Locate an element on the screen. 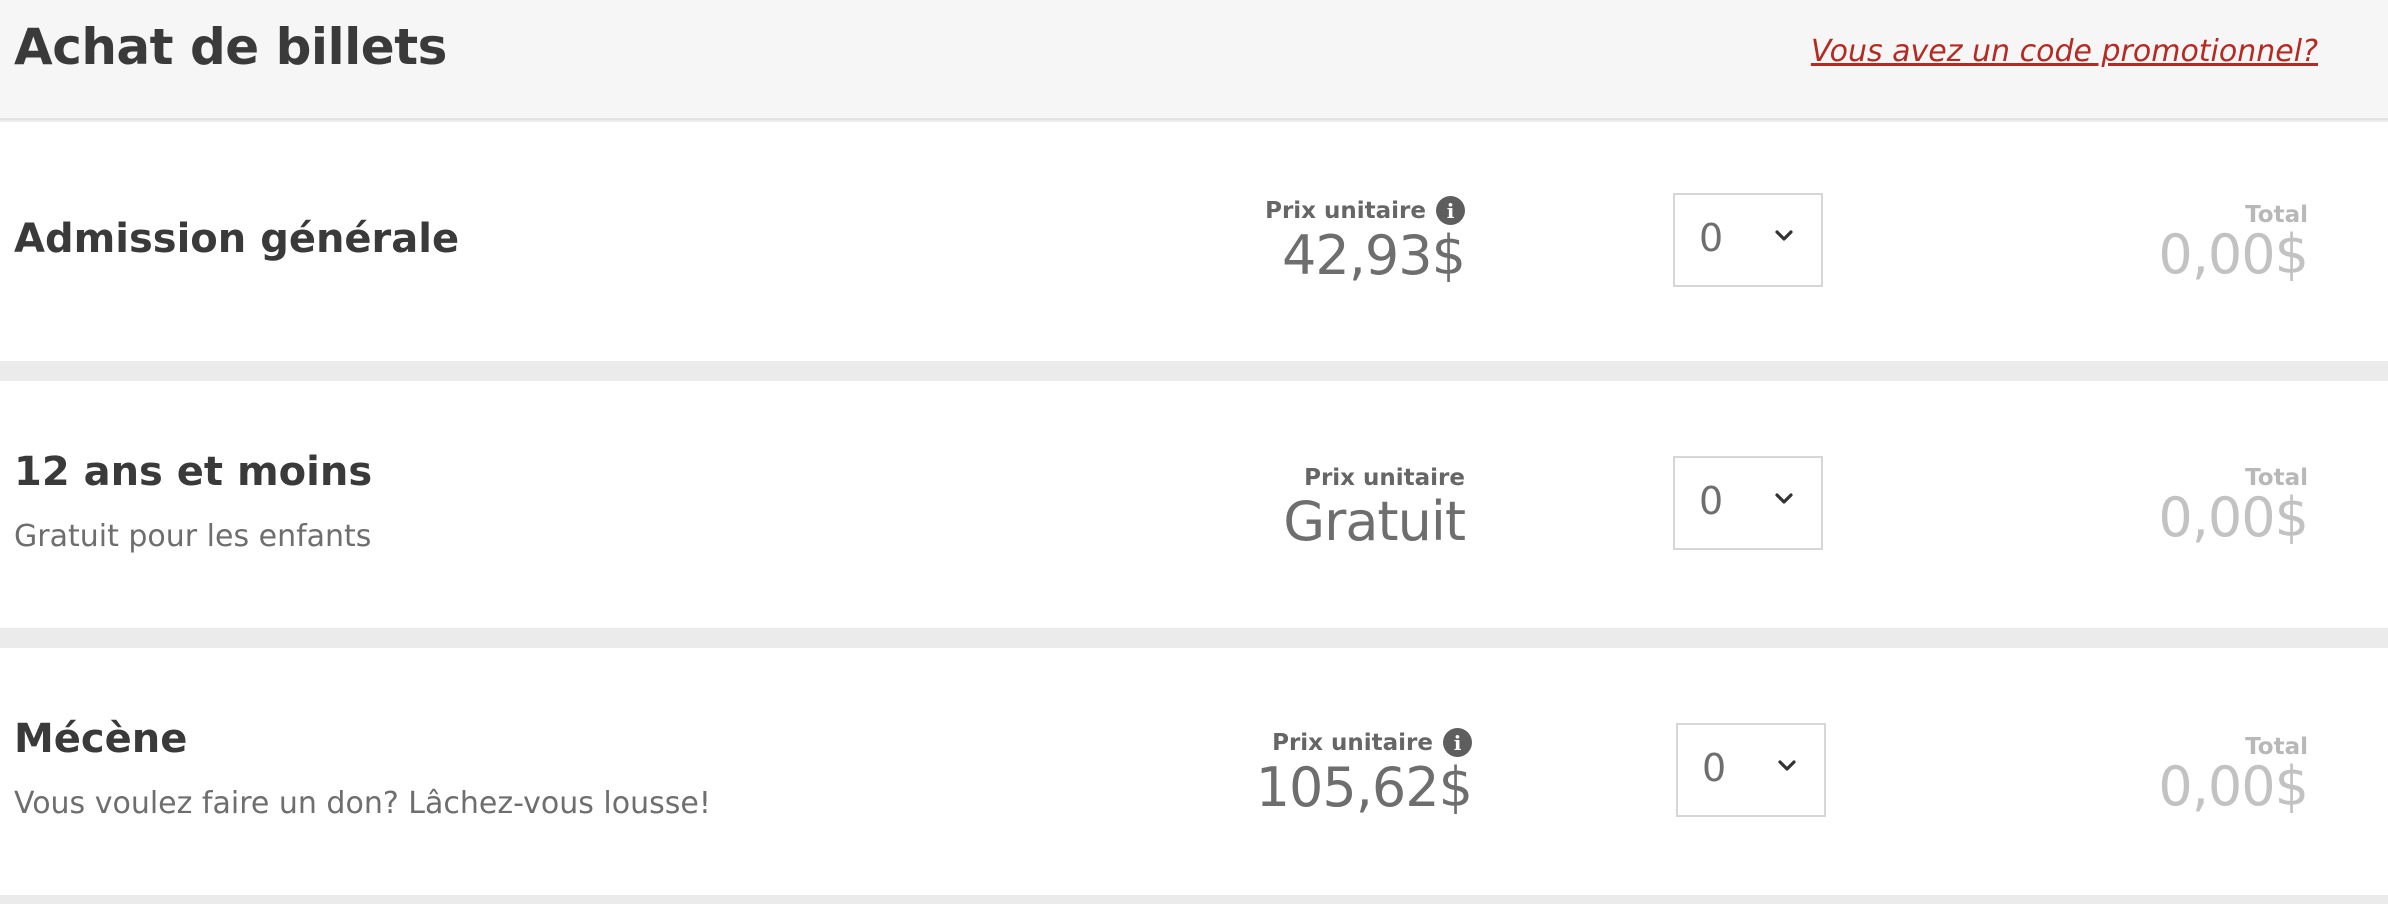 This screenshot has width=2388, height=904. unit-price-block: Prix unitaire i 105,62$ is located at coordinates (1364, 773).